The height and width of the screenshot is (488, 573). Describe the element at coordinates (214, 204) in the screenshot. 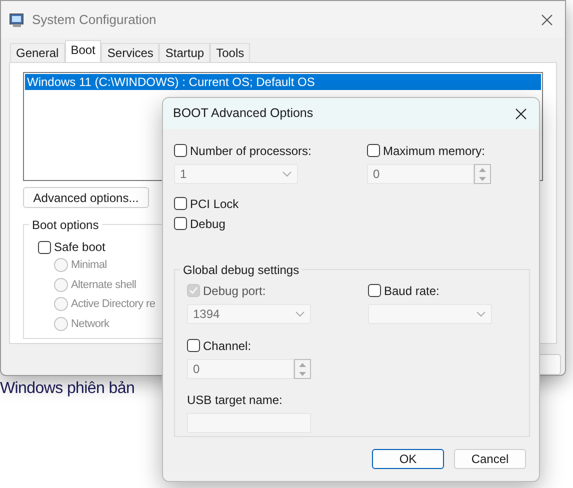

I see `checkbox-label: PCI Lock` at that location.